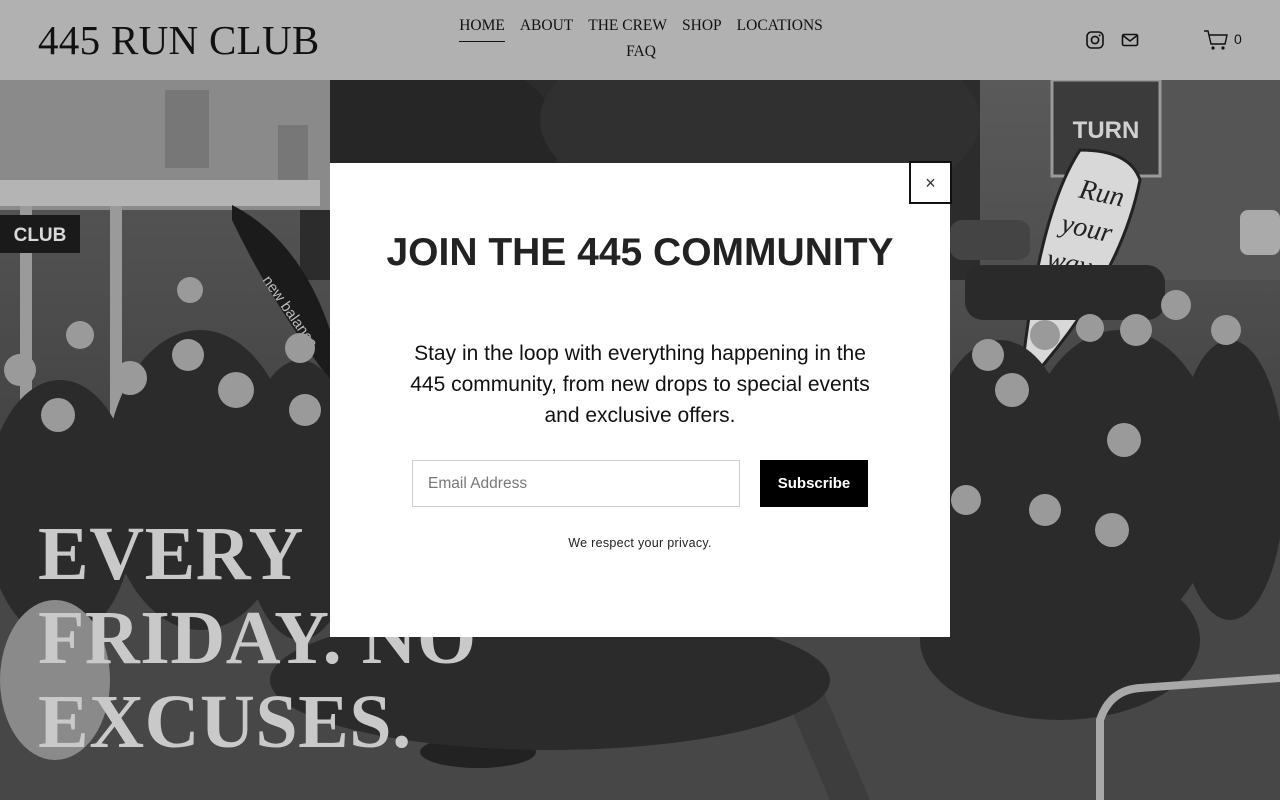 This screenshot has width=1280, height=800. I want to click on nav-locations: LOCATIONS, so click(780, 29).